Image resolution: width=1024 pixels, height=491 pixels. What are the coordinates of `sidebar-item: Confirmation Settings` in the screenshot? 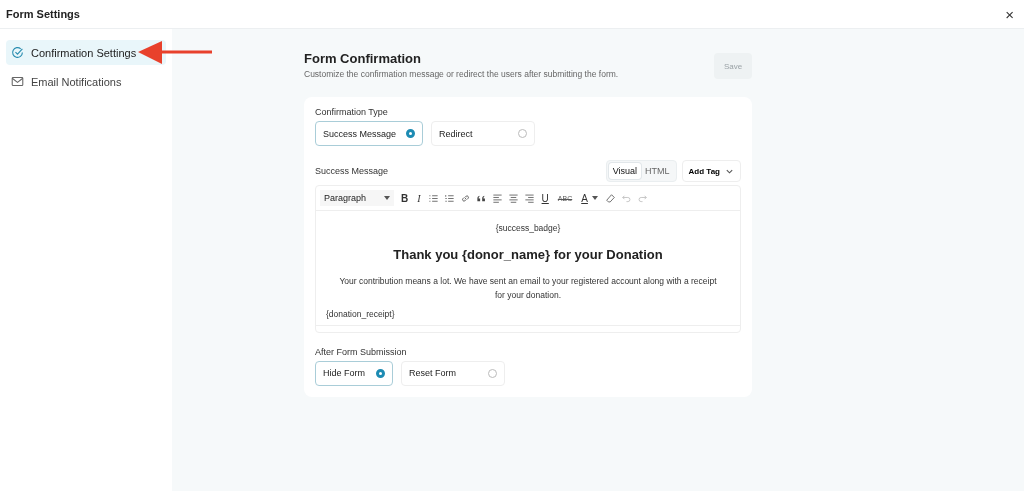 It's located at (86, 52).